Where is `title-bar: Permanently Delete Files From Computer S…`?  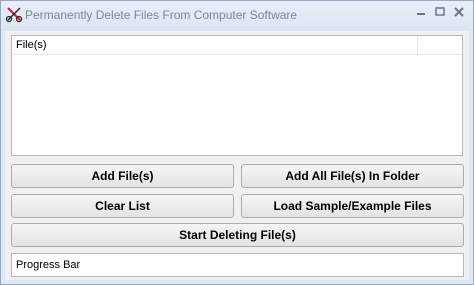
title-bar: Permanently Delete Files From Computer S… is located at coordinates (237, 16).